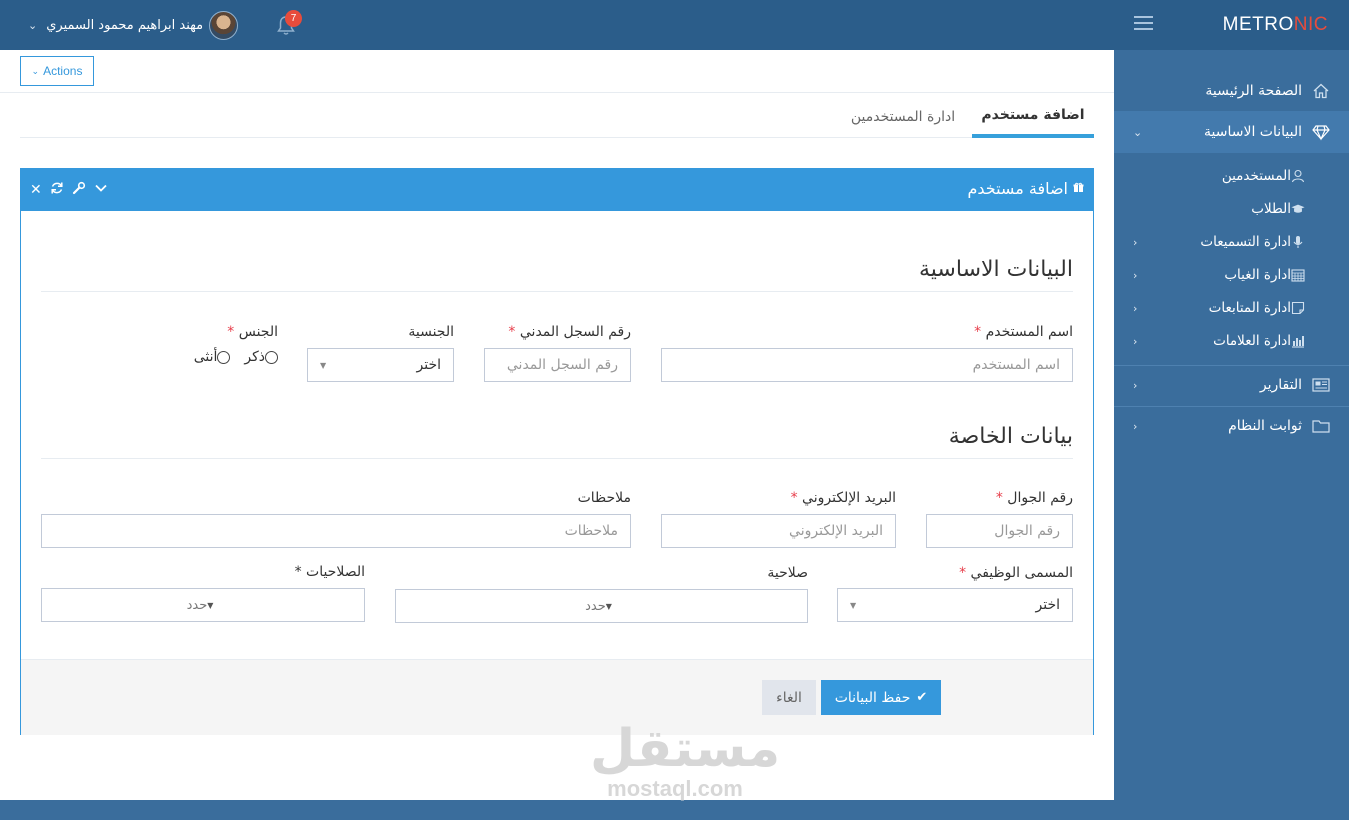 The image size is (1349, 820). I want to click on username-input: اسم المستخدم, so click(867, 365).